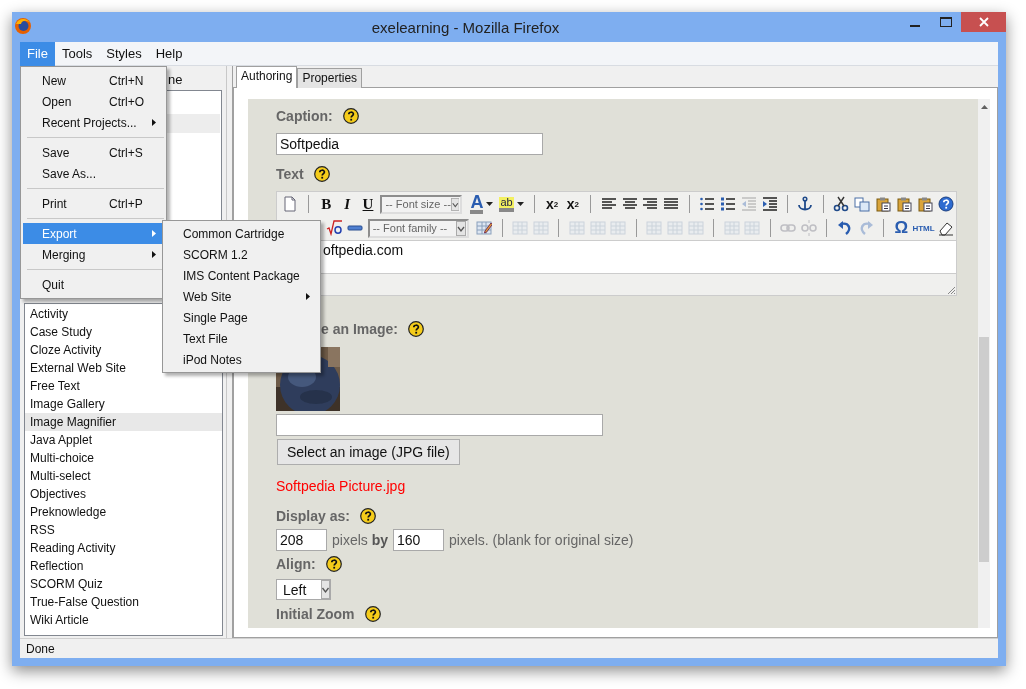 The height and width of the screenshot is (689, 1026). I want to click on format-button: I, so click(347, 204).